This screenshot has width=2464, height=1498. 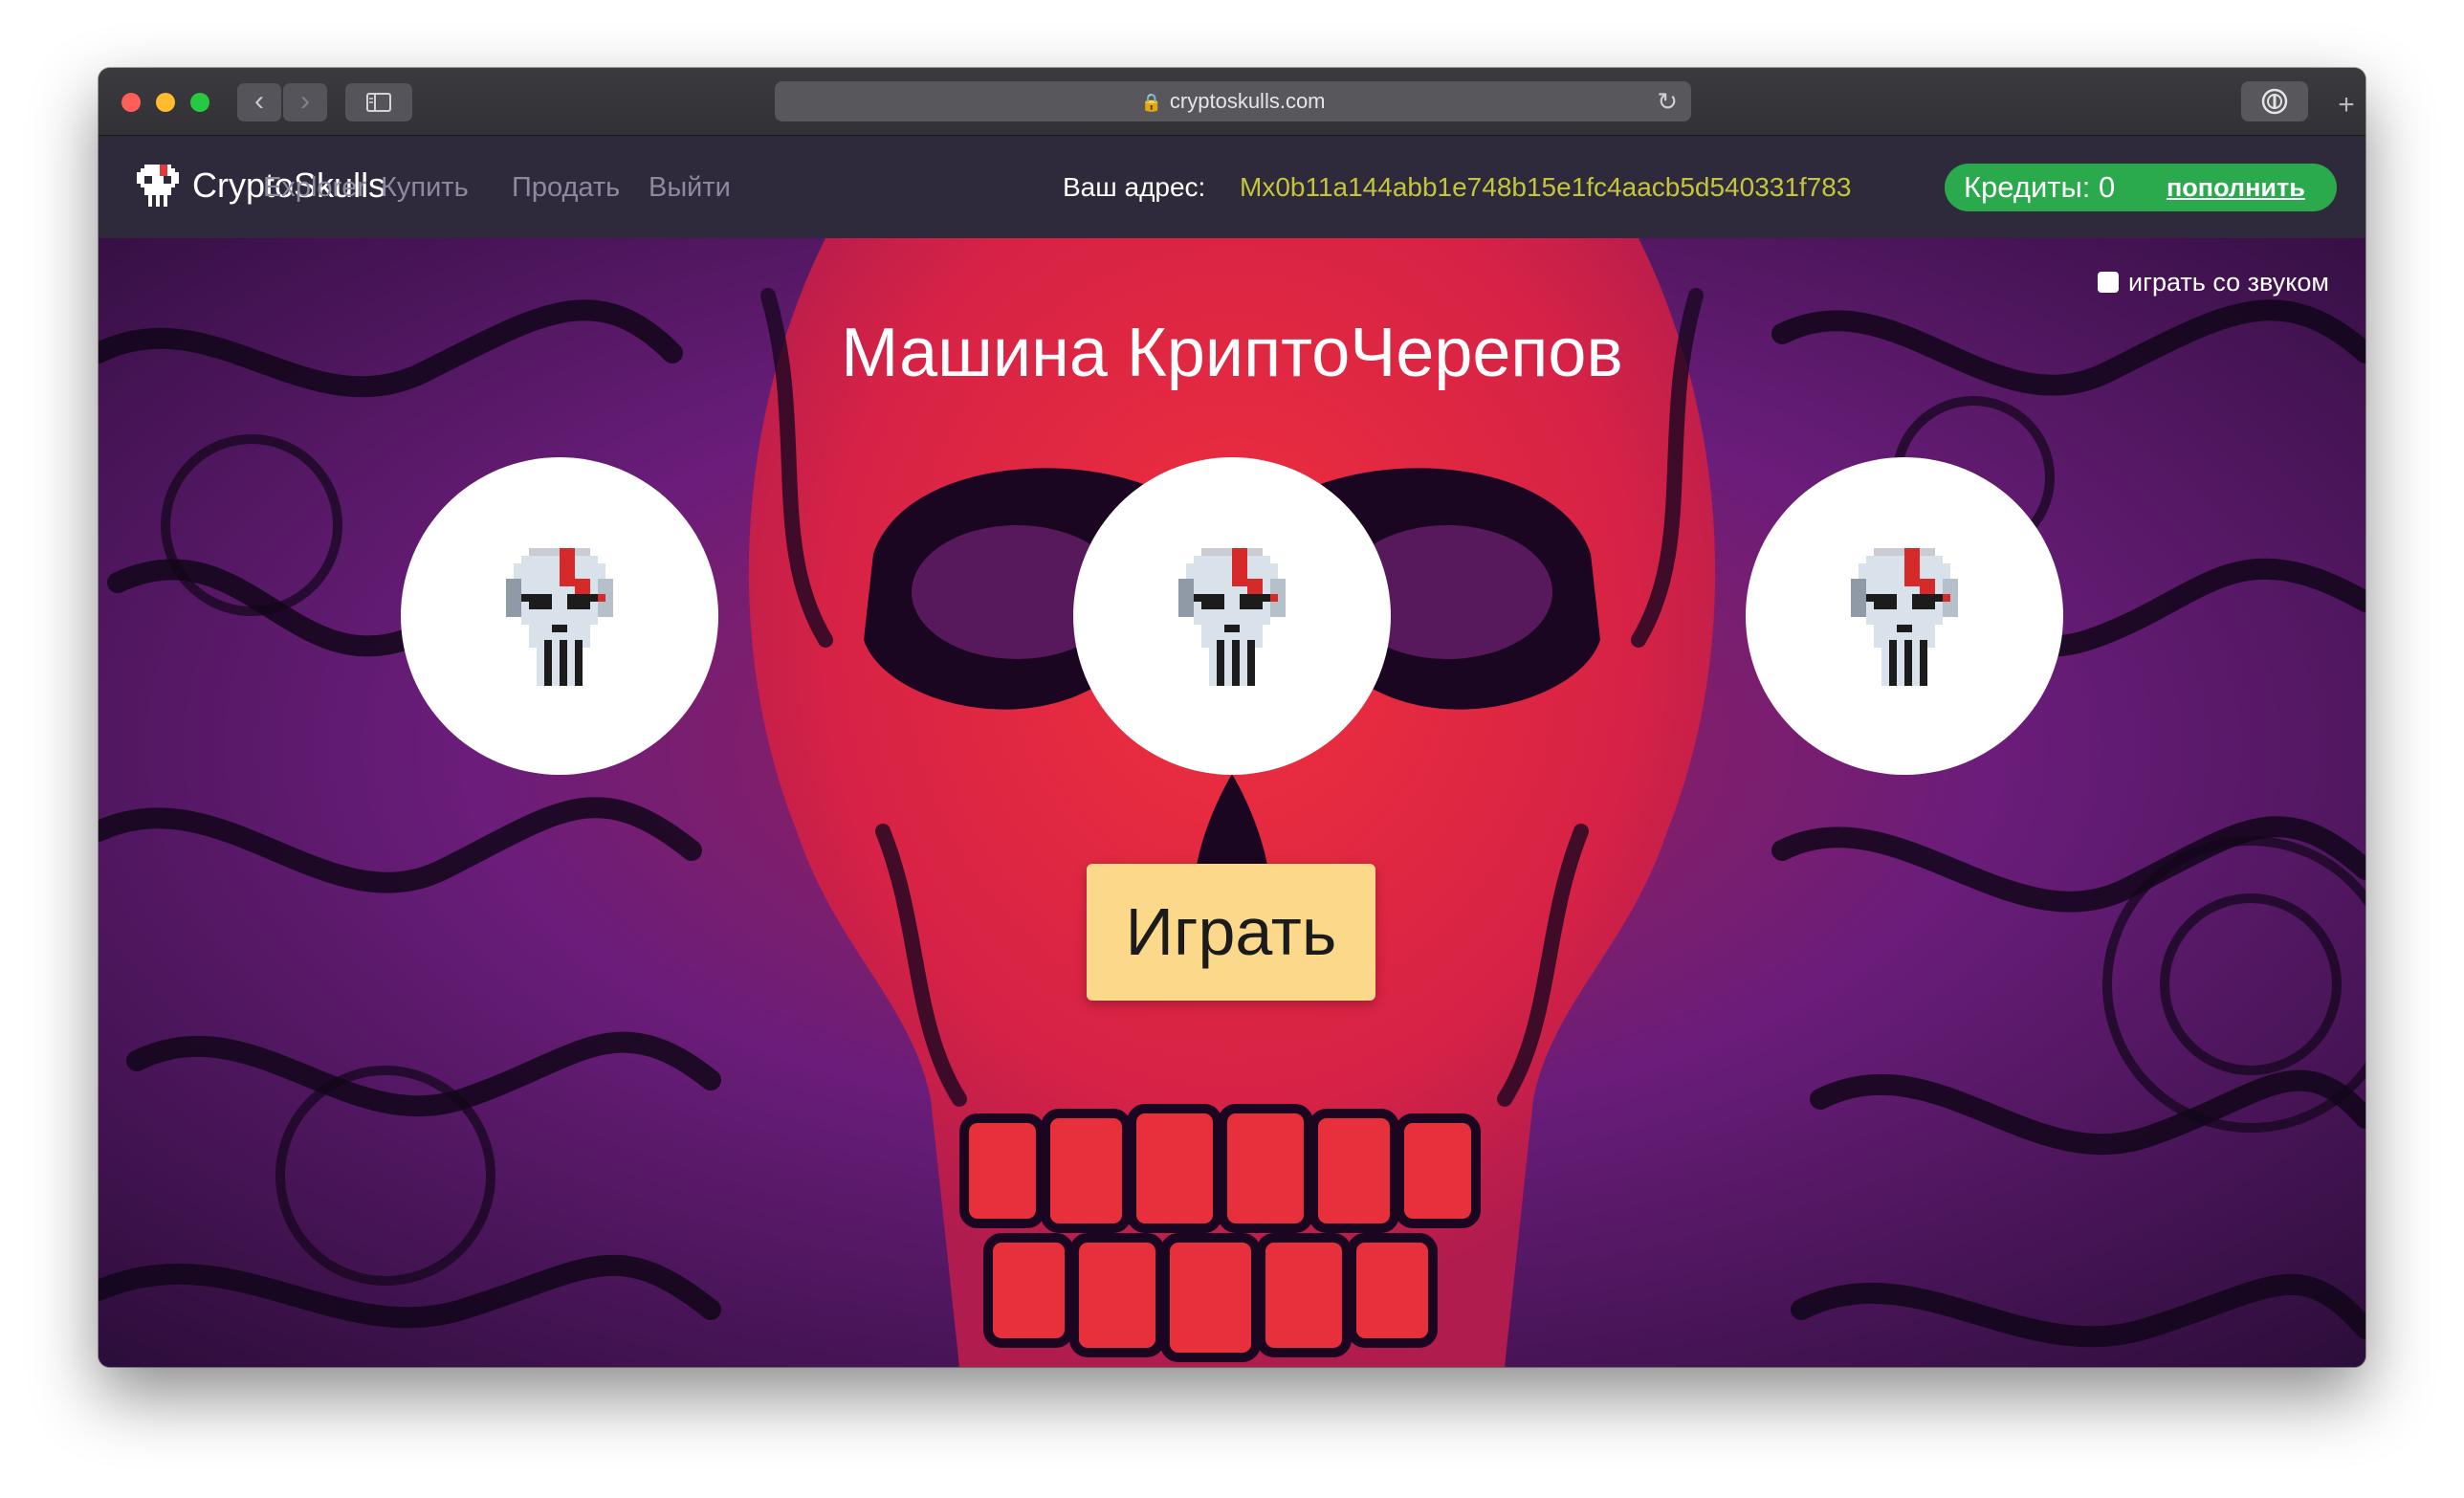 I want to click on nav-link-logout: Выйти, so click(x=690, y=188).